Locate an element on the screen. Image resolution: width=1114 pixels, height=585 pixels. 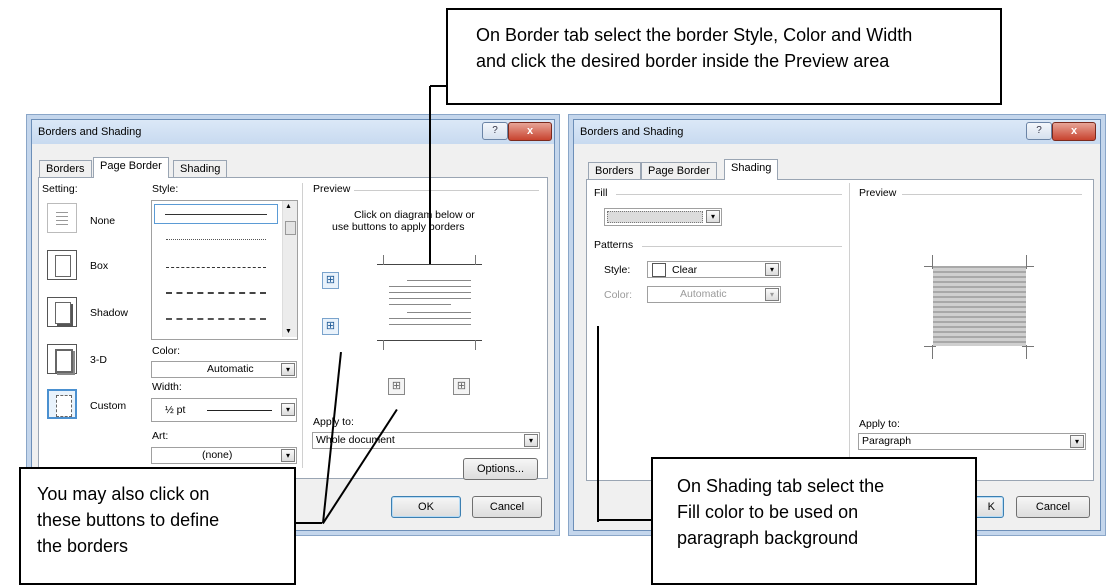
pattern-color-dropdown: Automatic ▾ is located at coordinates (714, 294).